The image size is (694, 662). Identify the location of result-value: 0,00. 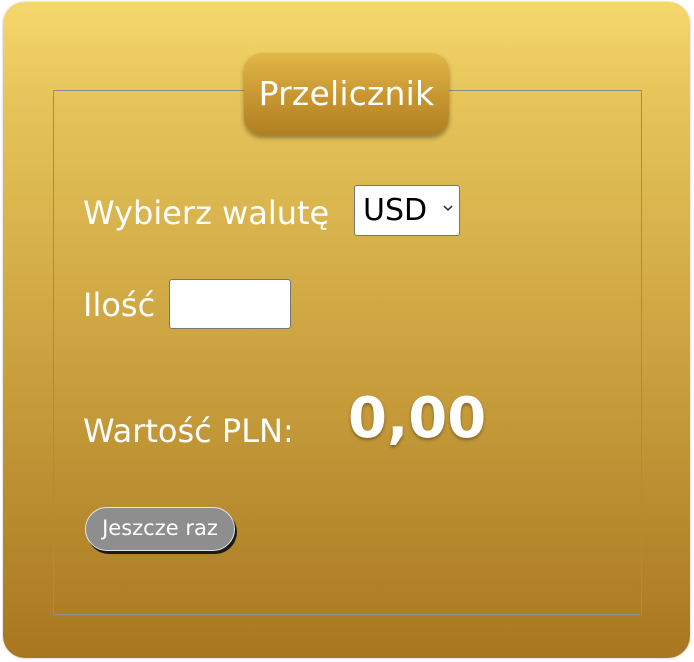
(417, 418).